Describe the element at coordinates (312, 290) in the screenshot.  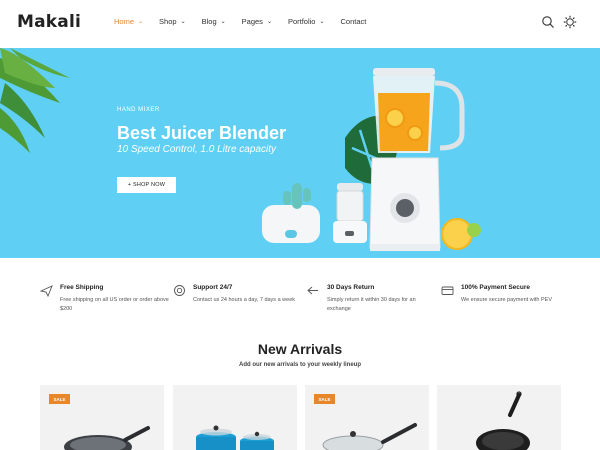
I see `return-icon` at that location.